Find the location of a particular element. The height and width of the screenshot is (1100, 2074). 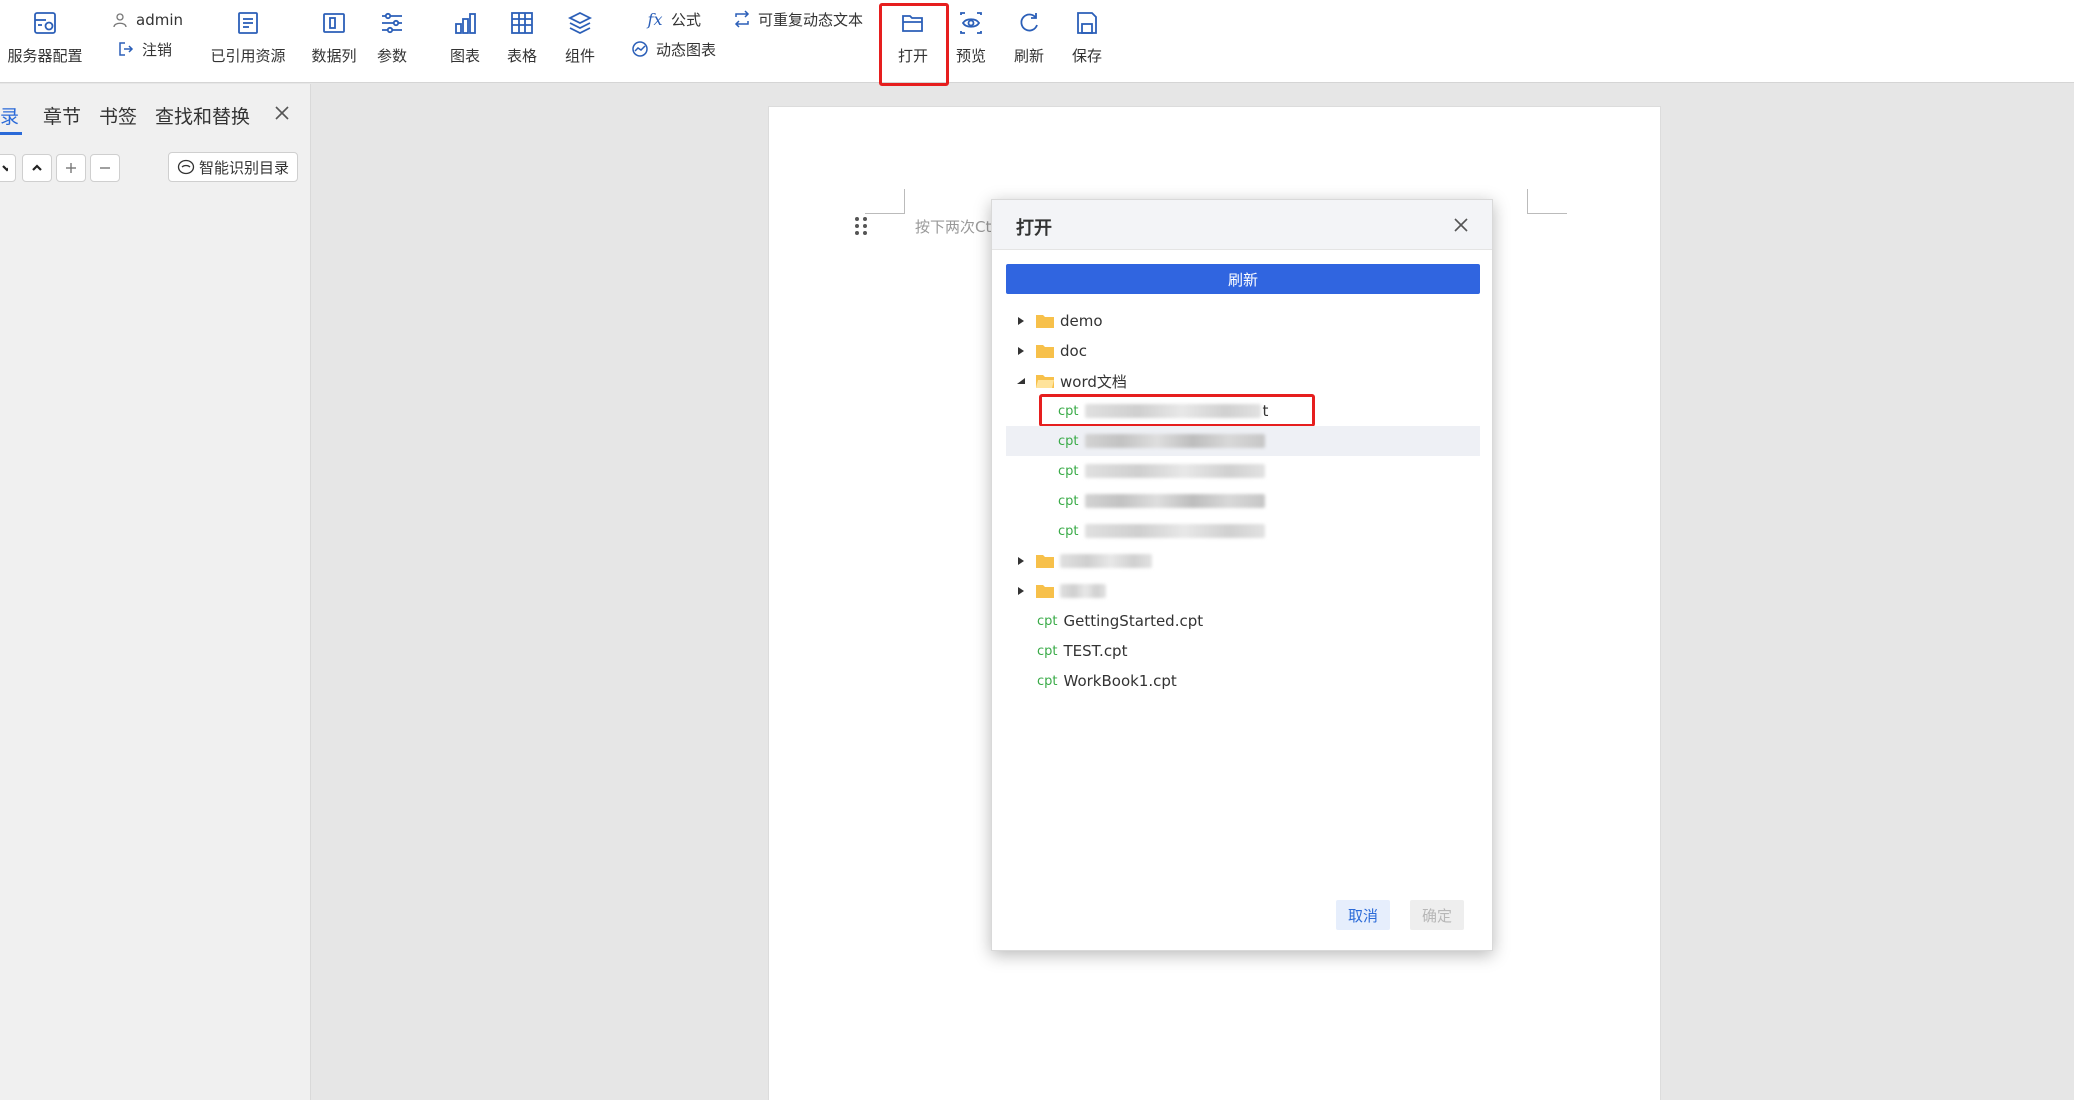

dialog-title: 打开 is located at coordinates (1034, 228).